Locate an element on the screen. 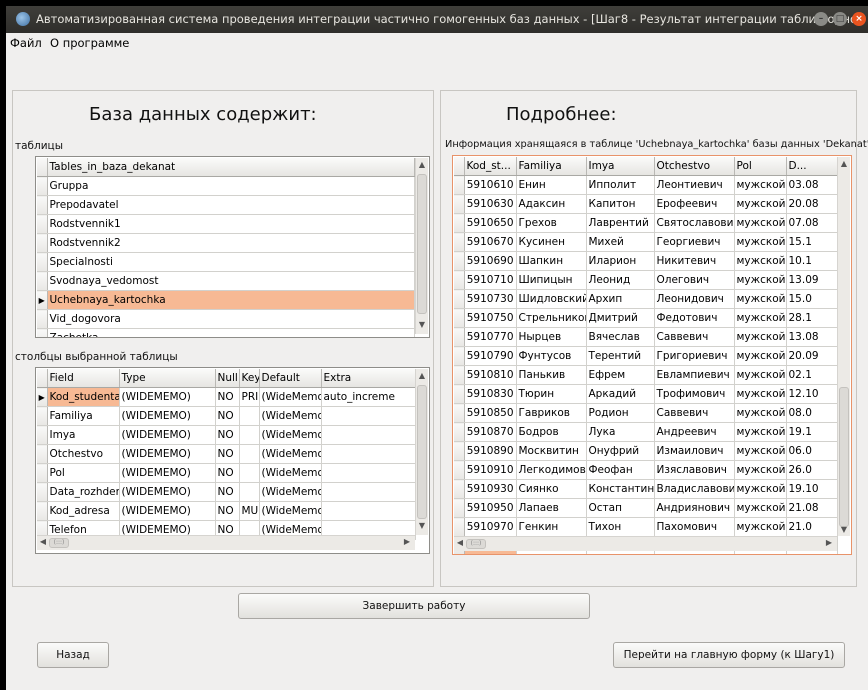 This screenshot has width=868, height=690. record-cell: Архип is located at coordinates (620, 299).